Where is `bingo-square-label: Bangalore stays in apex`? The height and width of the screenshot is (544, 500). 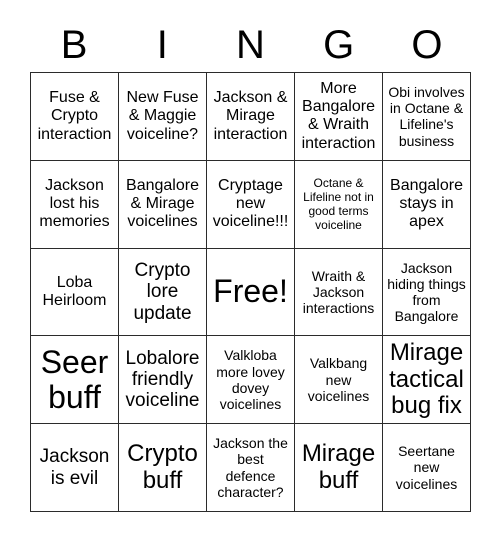 bingo-square-label: Bangalore stays in apex is located at coordinates (426, 203).